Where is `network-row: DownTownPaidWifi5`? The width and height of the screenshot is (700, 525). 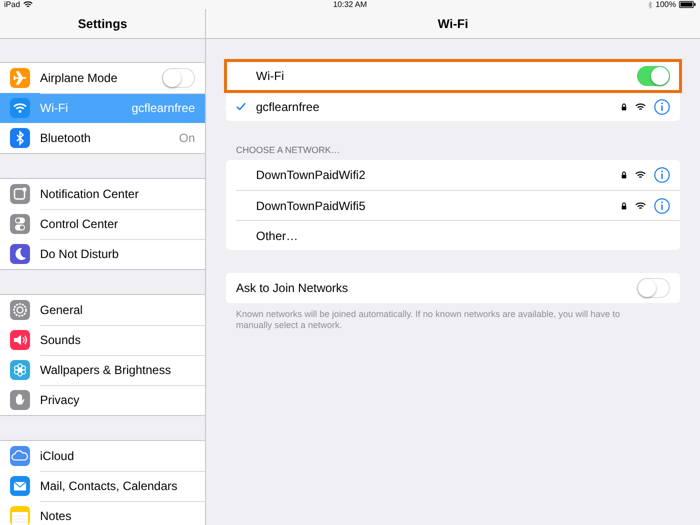 network-row: DownTownPaidWifi5 is located at coordinates (458, 205).